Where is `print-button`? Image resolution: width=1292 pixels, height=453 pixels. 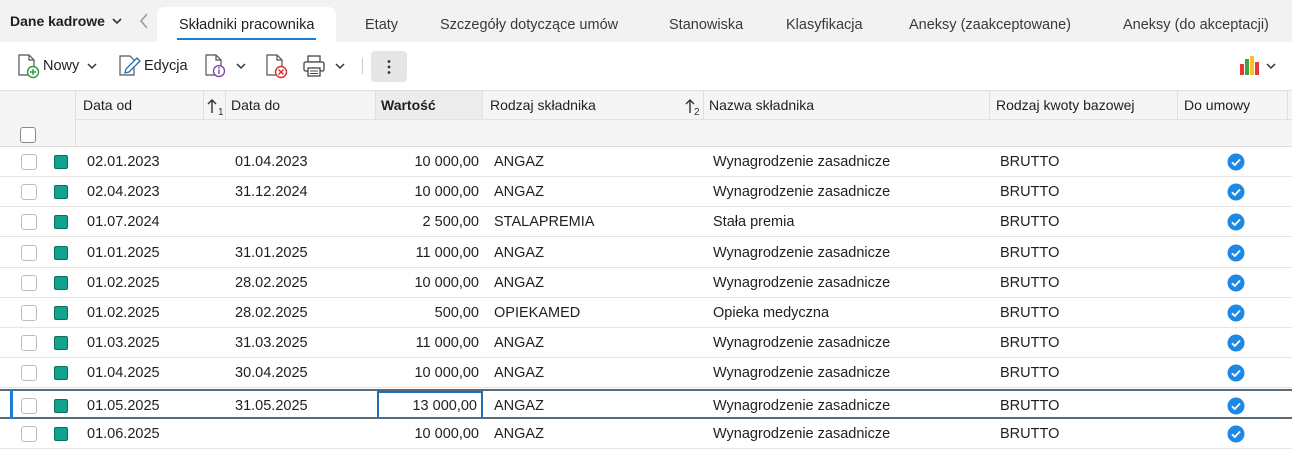
print-button is located at coordinates (323, 66).